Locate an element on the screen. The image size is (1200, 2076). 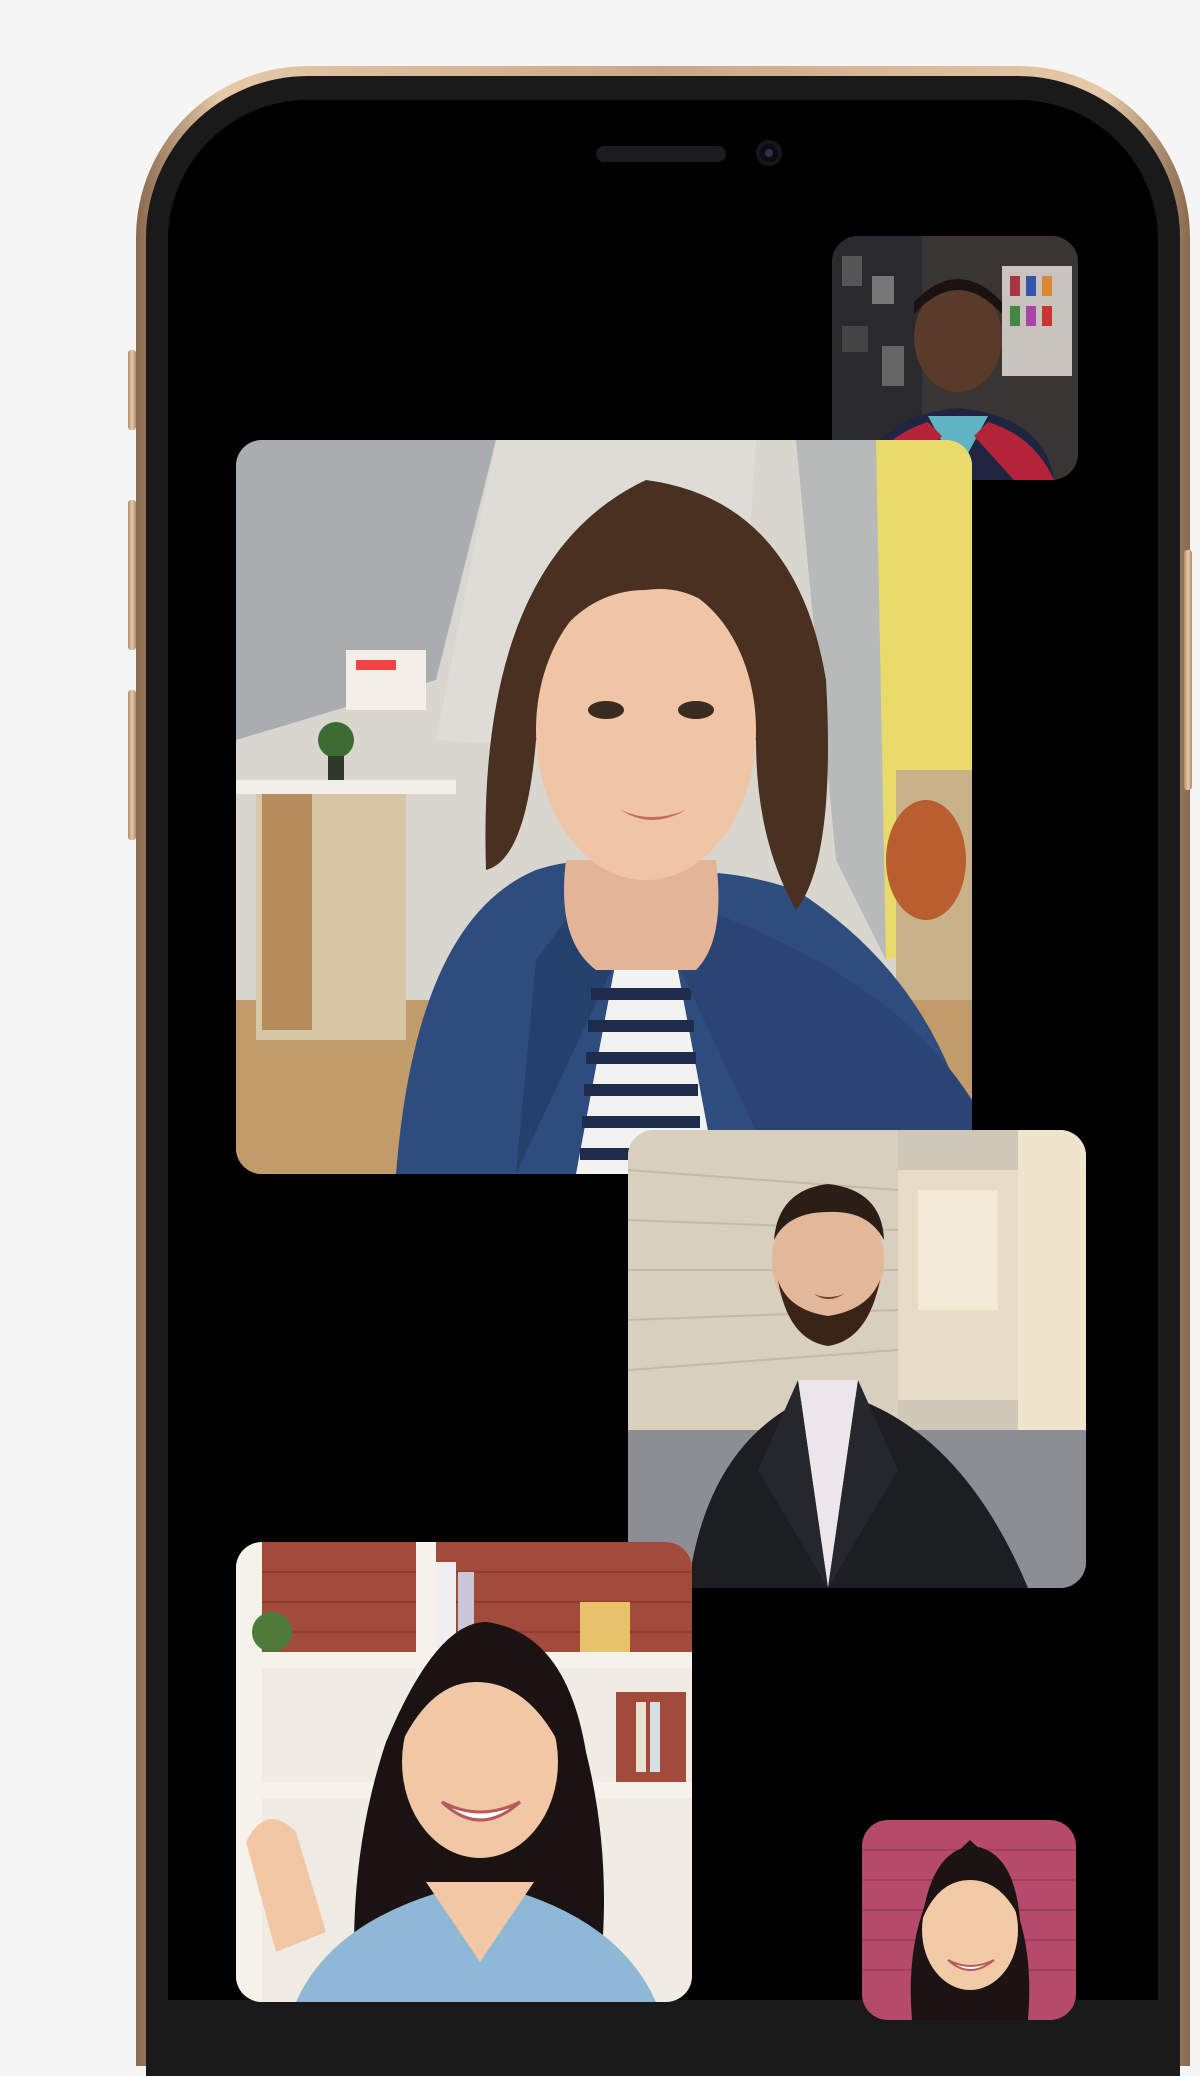
silent-switch is located at coordinates (132, 390).